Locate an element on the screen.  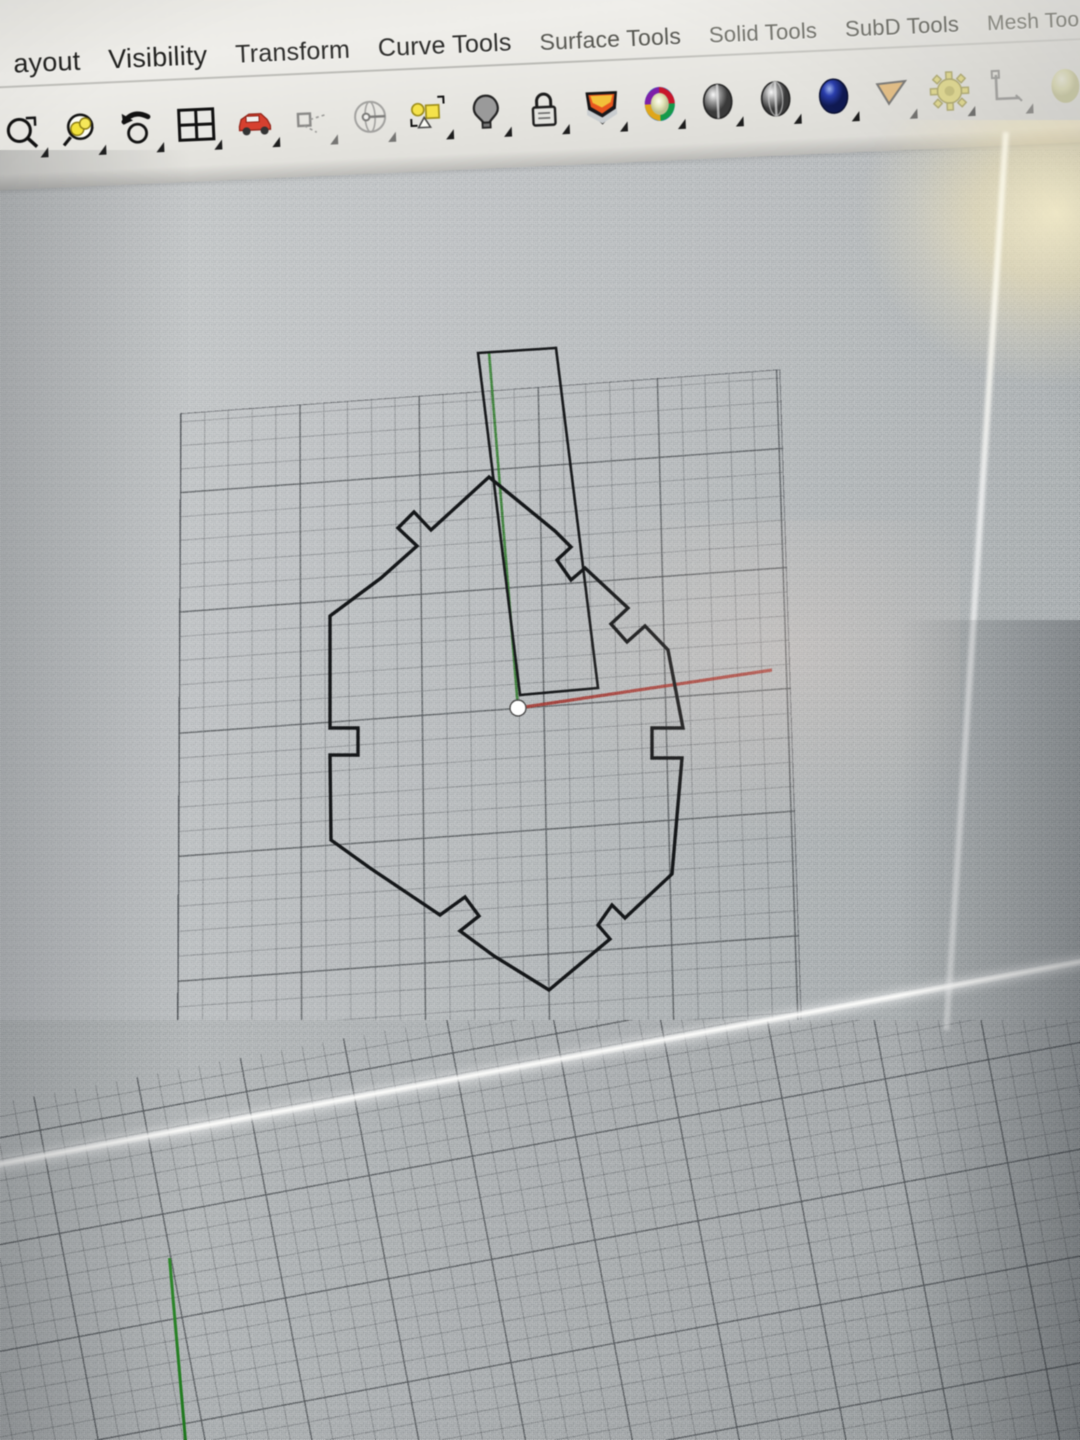
wireframe-display-button is located at coordinates (312, 119).